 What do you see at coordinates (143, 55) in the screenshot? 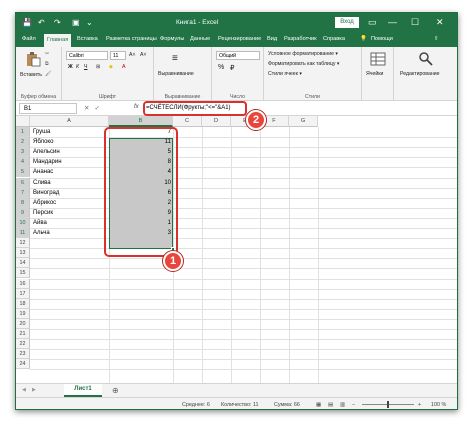
I see `decrease-font-icon: A˅` at bounding box center [143, 55].